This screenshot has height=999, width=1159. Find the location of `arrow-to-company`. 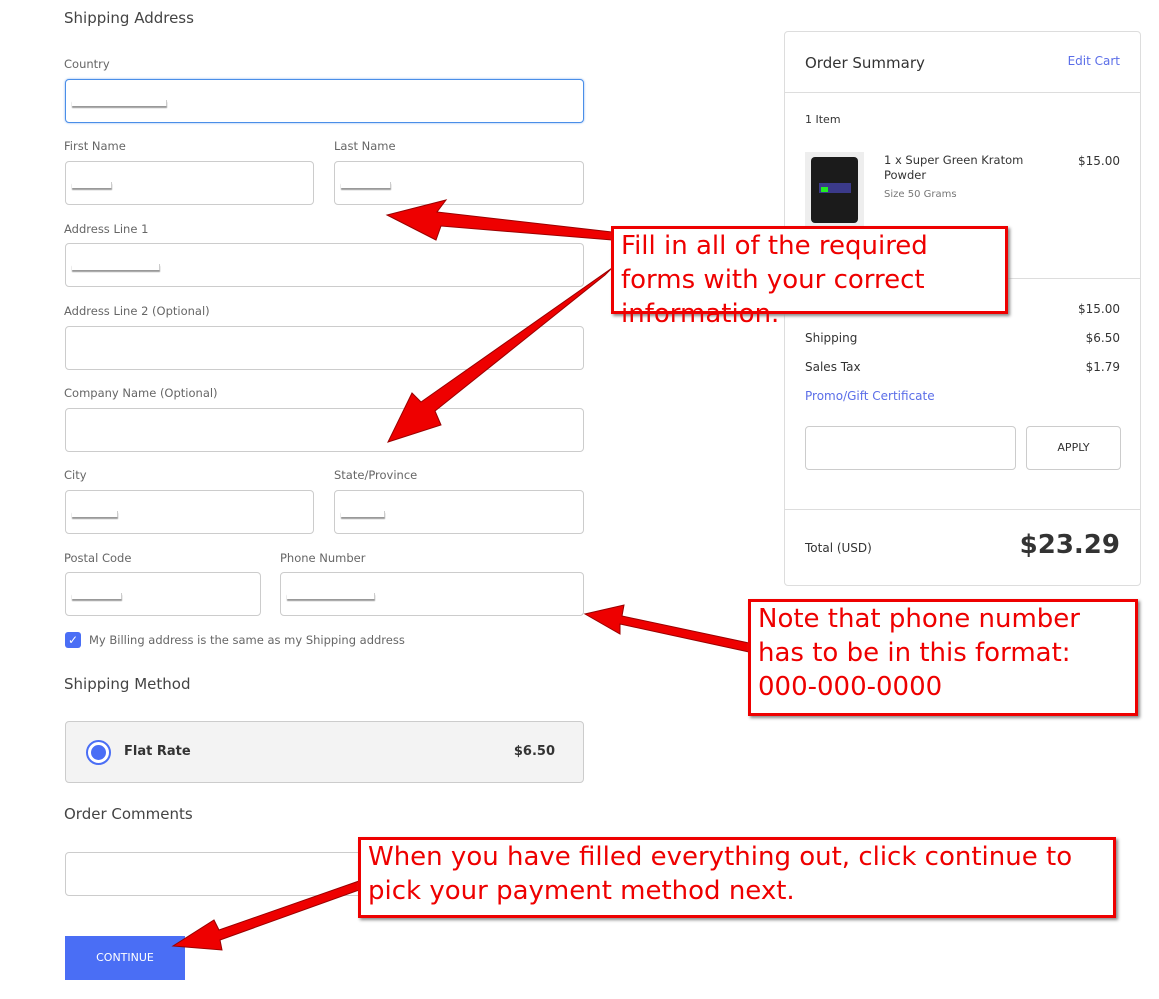

arrow-to-company is located at coordinates (500, 355).